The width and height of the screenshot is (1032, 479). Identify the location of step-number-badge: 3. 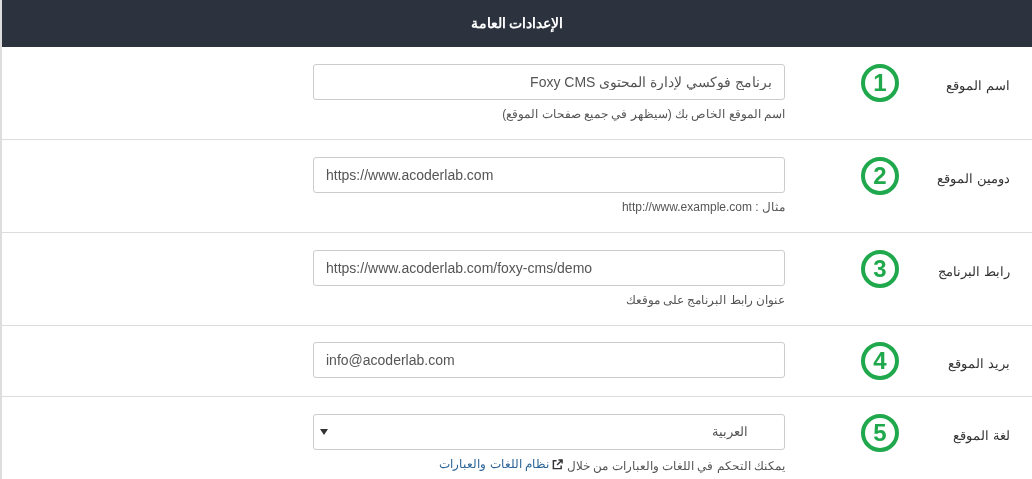
(880, 269).